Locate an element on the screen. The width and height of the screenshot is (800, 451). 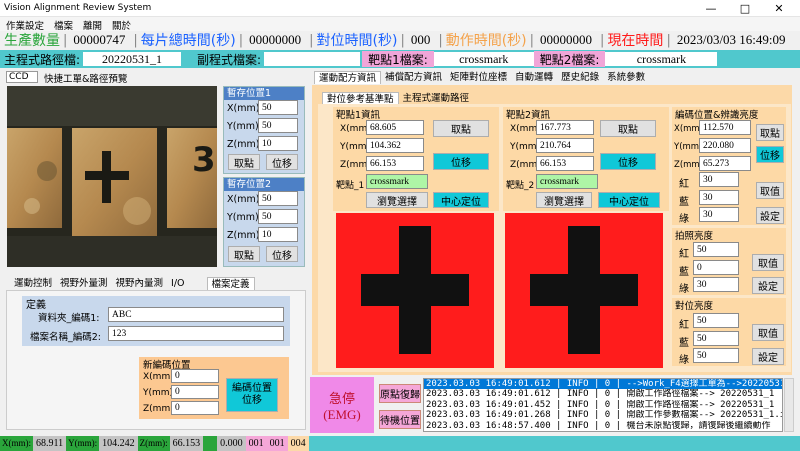
code-pos-x-input: 112.570 is located at coordinates (725, 127).